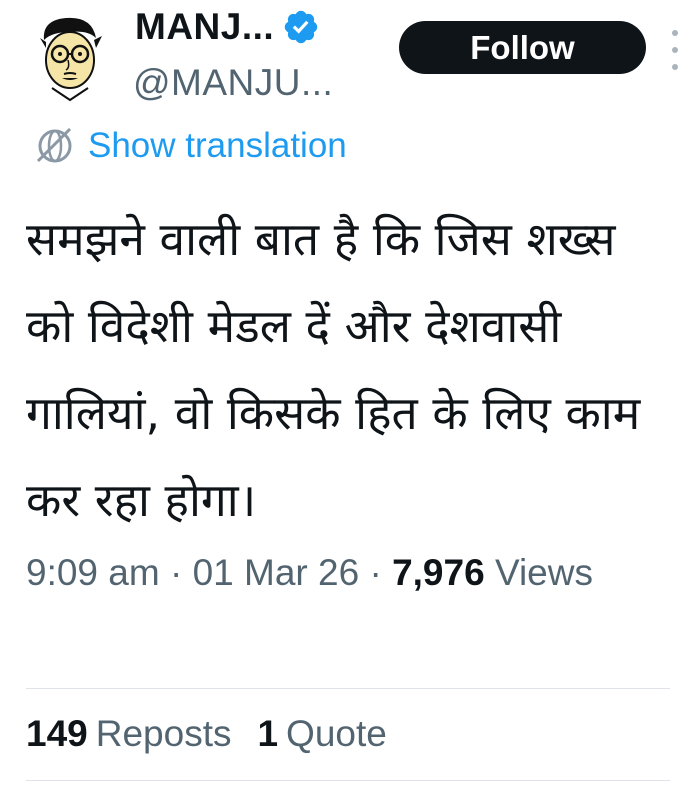  What do you see at coordinates (348, 780) in the screenshot?
I see `divider-bottom` at bounding box center [348, 780].